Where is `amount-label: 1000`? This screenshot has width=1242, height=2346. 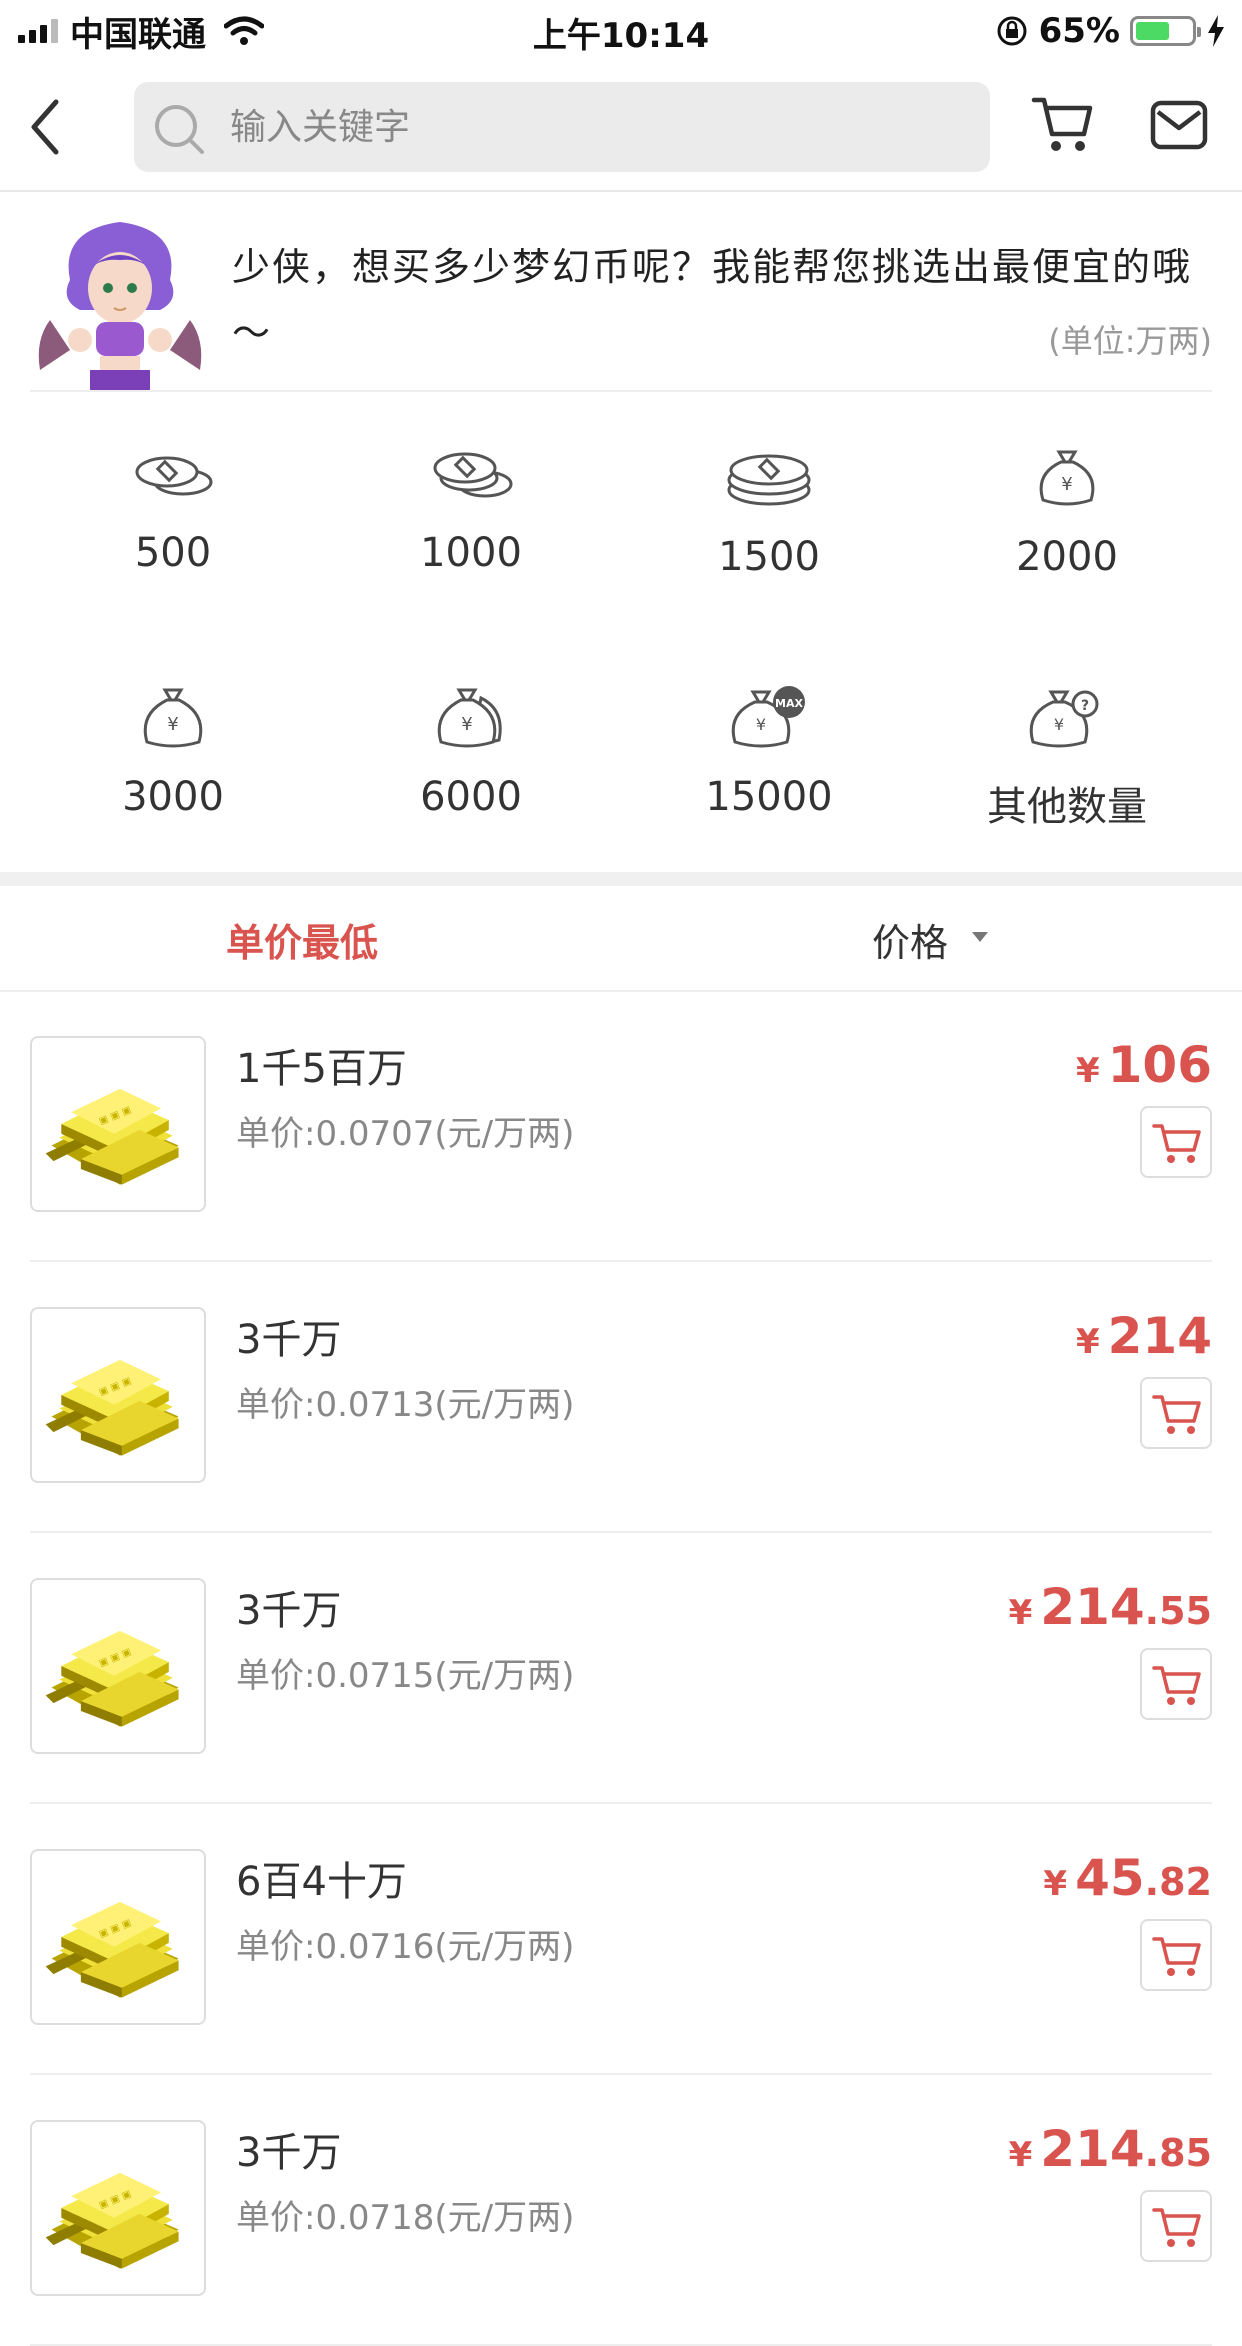
amount-label: 1000 is located at coordinates (471, 553).